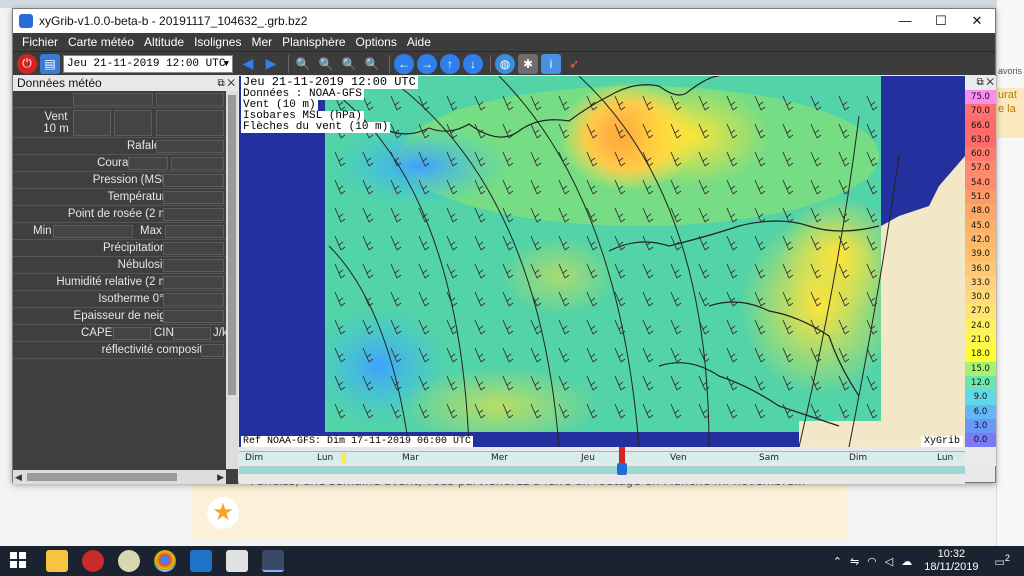 Image resolution: width=1024 pixels, height=576 pixels. What do you see at coordinates (951, 561) in the screenshot?
I see `system-clock: 10:32 18/11/2019` at bounding box center [951, 561].